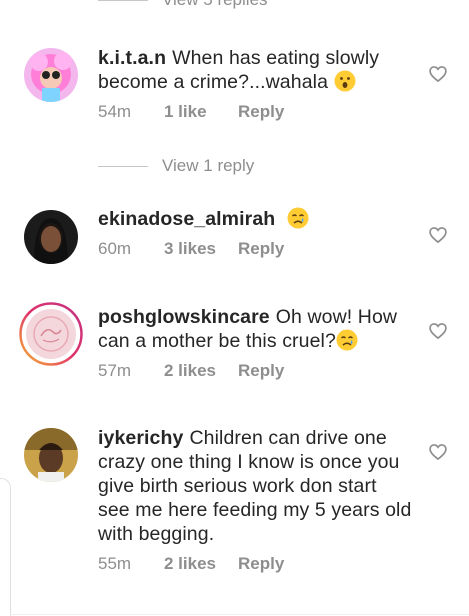 This screenshot has height=616, width=469. What do you see at coordinates (208, 165) in the screenshot?
I see `view-replies-label: View 1 reply` at bounding box center [208, 165].